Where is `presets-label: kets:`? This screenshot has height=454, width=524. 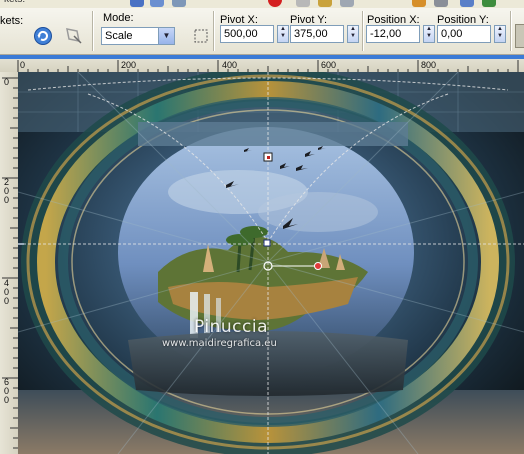
presets-label: kets: is located at coordinates (12, 21).